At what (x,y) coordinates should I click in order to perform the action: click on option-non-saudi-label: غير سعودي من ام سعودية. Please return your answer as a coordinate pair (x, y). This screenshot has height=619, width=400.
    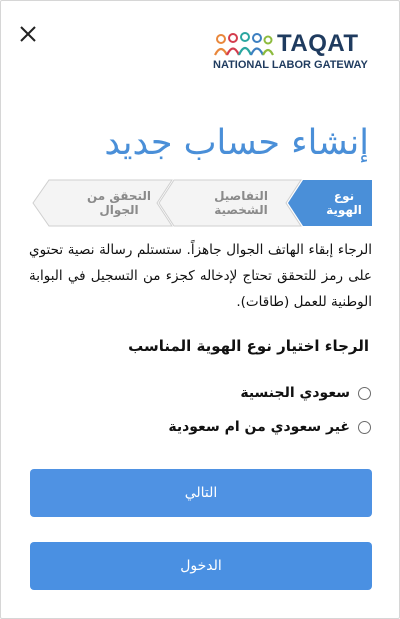
    Looking at the image, I should click on (259, 427).